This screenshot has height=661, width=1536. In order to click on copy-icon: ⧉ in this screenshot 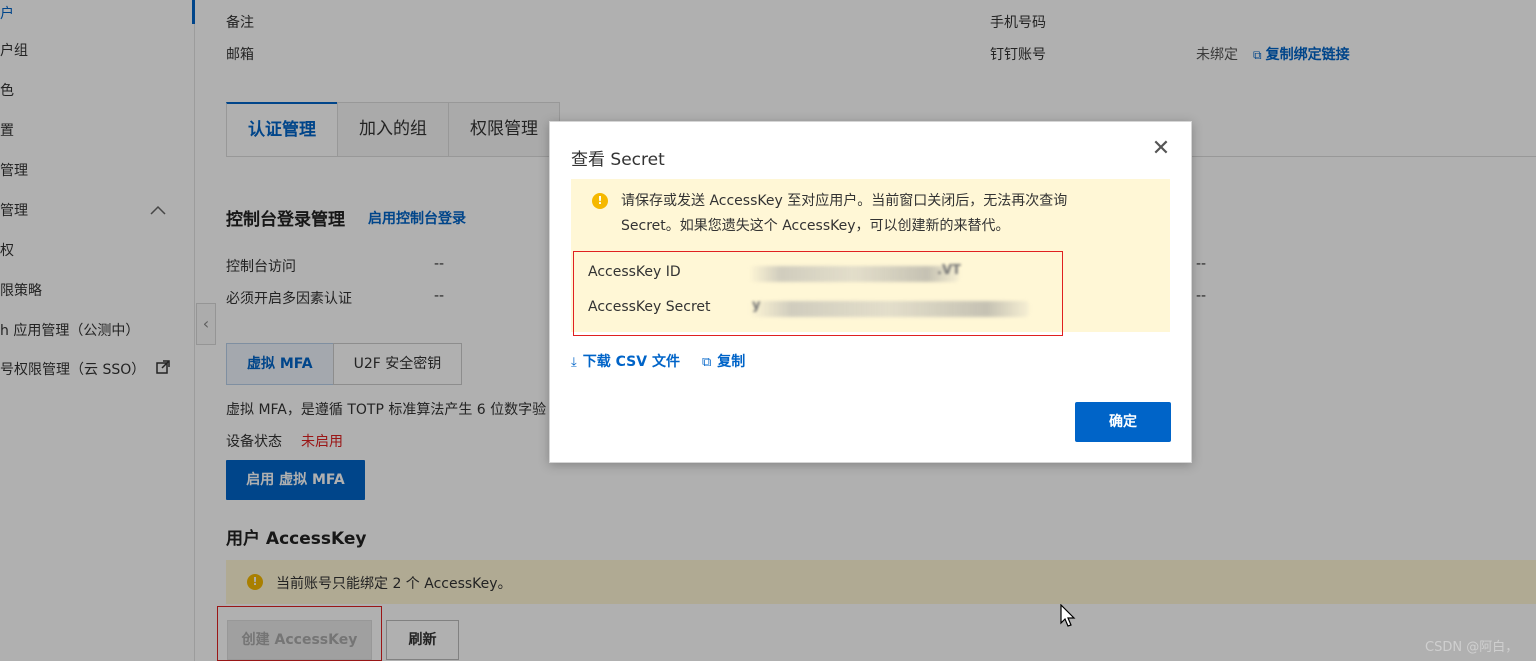, I will do `click(707, 362)`.